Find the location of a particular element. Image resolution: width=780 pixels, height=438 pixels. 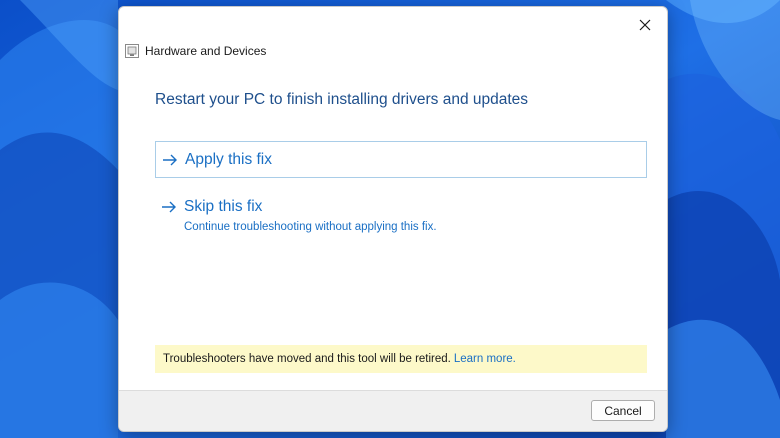

dialog-footer: Cancel is located at coordinates (393, 410).